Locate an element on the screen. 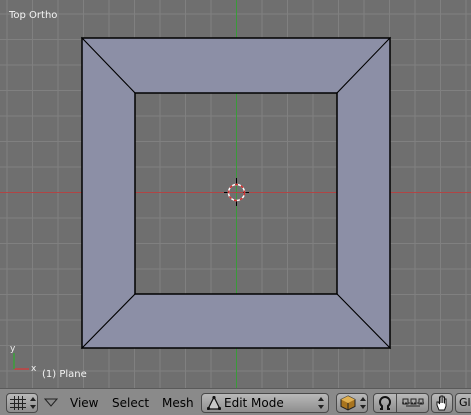 The width and height of the screenshot is (471, 415). 3d-view-header: View Select Mesh Edit Mode Gl is located at coordinates (235, 401).